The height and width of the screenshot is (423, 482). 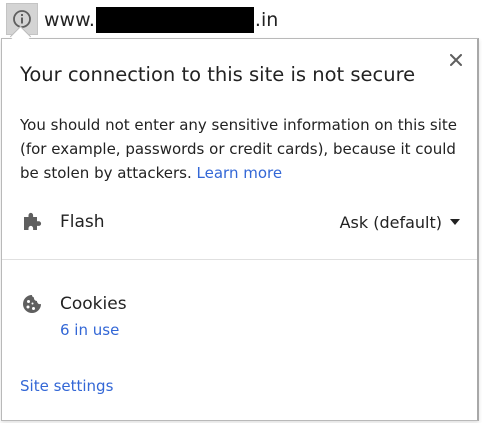 I want to click on url-suffix: .in, so click(x=266, y=20).